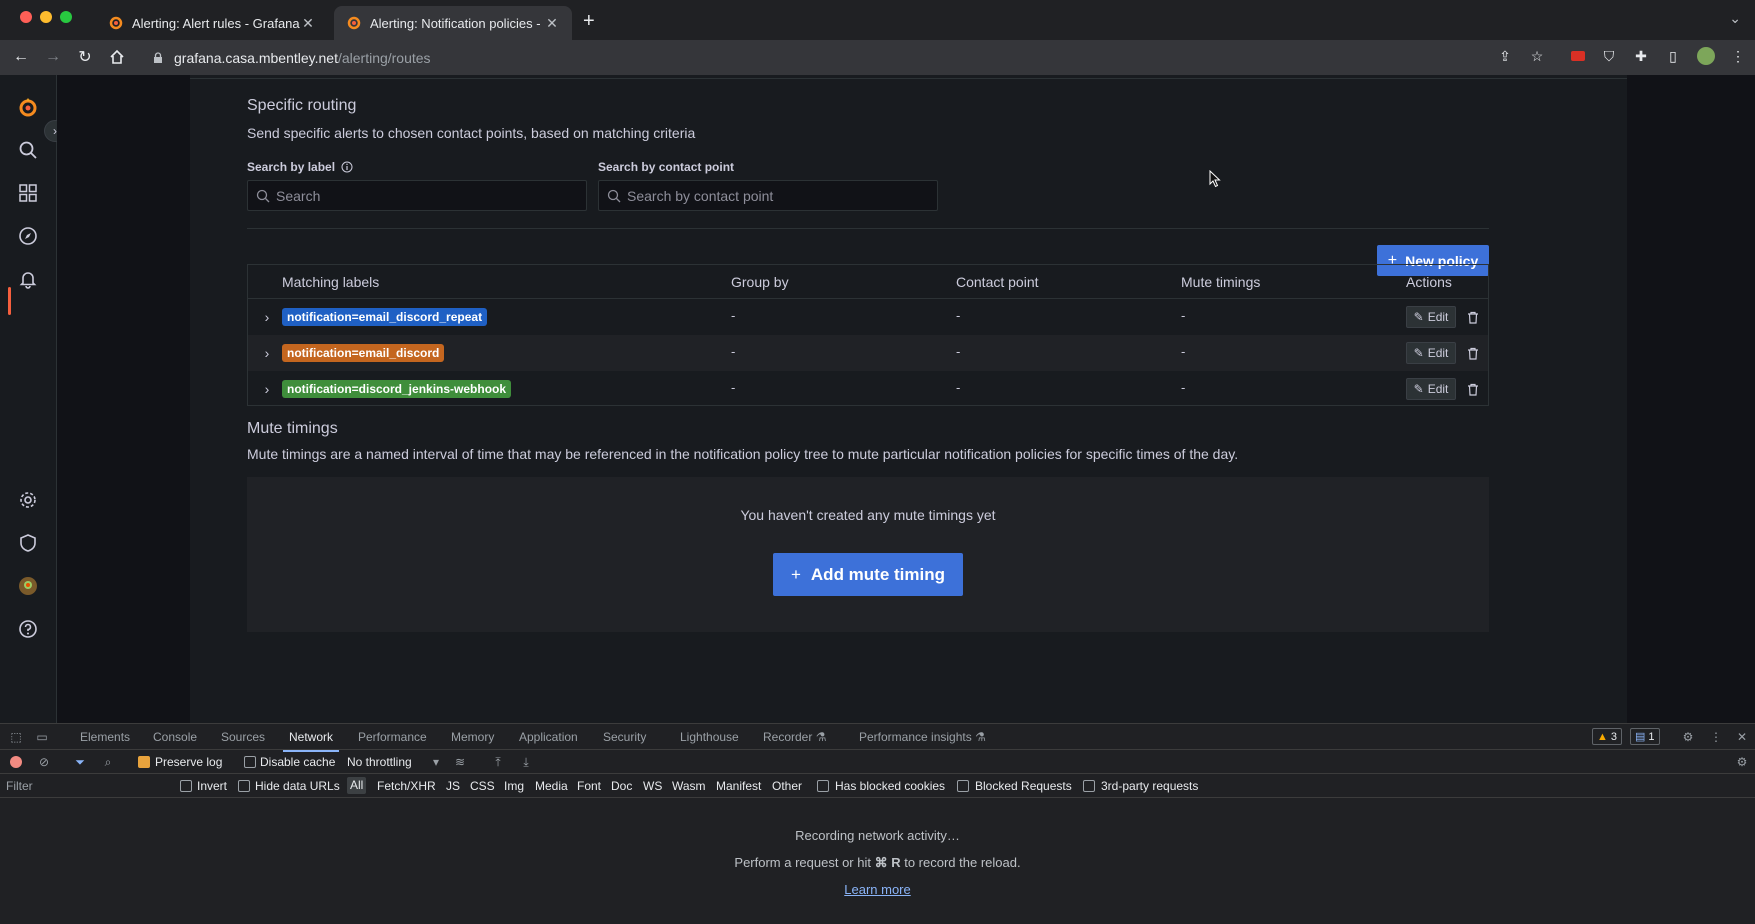 The image size is (1755, 924). Describe the element at coordinates (250, 762) in the screenshot. I see `disable-cache-checkbox` at that location.